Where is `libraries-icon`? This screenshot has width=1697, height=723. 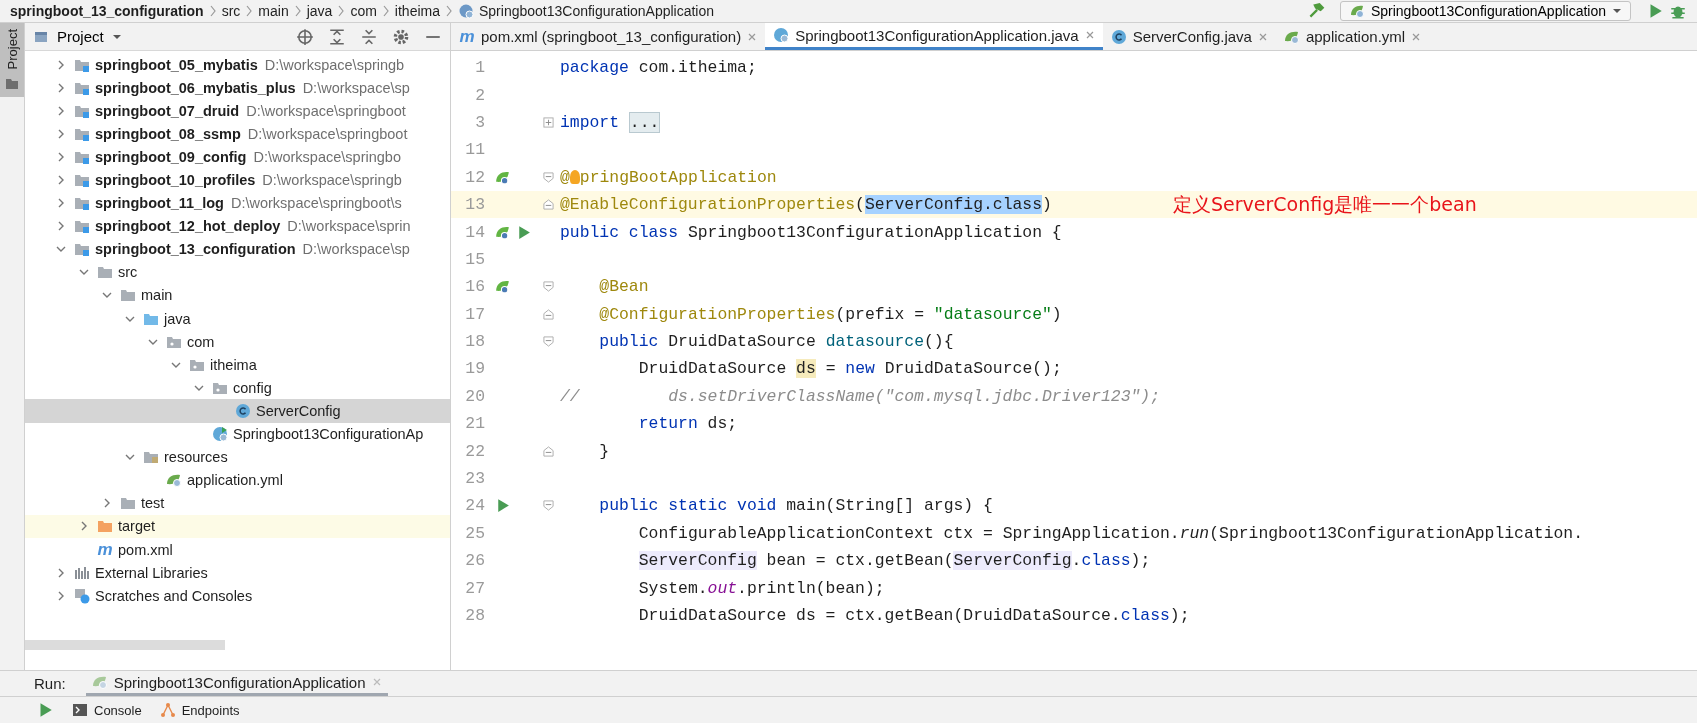 libraries-icon is located at coordinates (82, 572).